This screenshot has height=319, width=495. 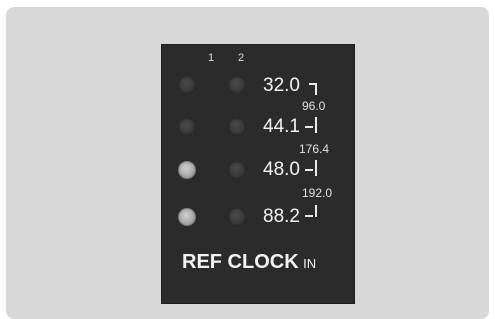 I want to click on led-88-2-col1, so click(x=187, y=217).